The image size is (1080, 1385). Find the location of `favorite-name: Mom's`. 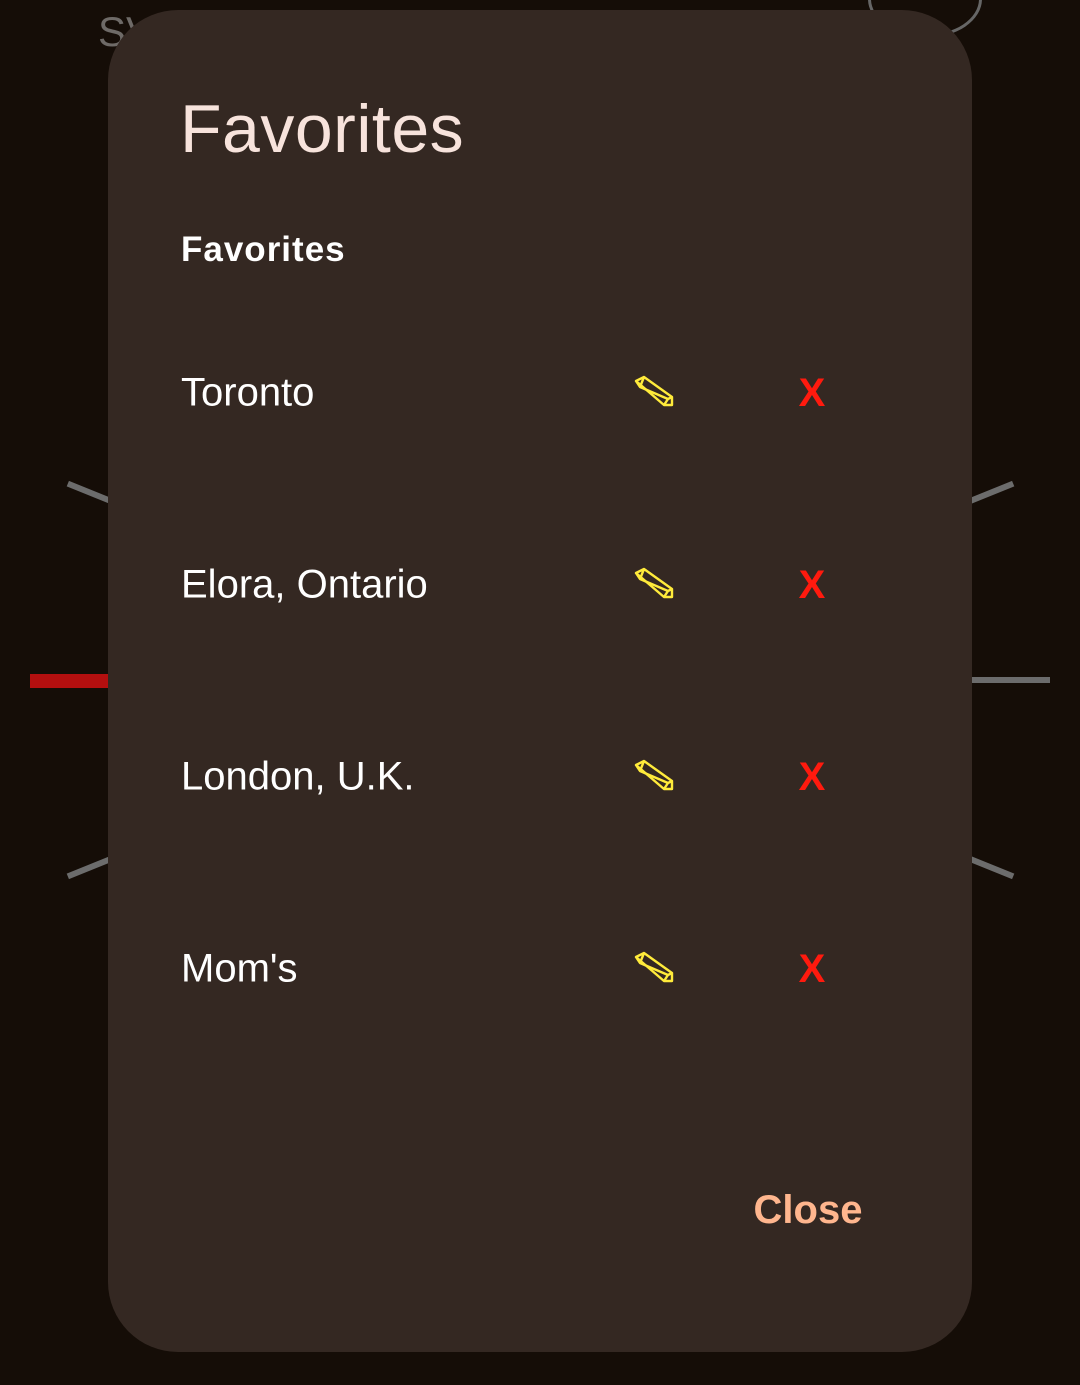

favorite-name: Mom's is located at coordinates (239, 968).